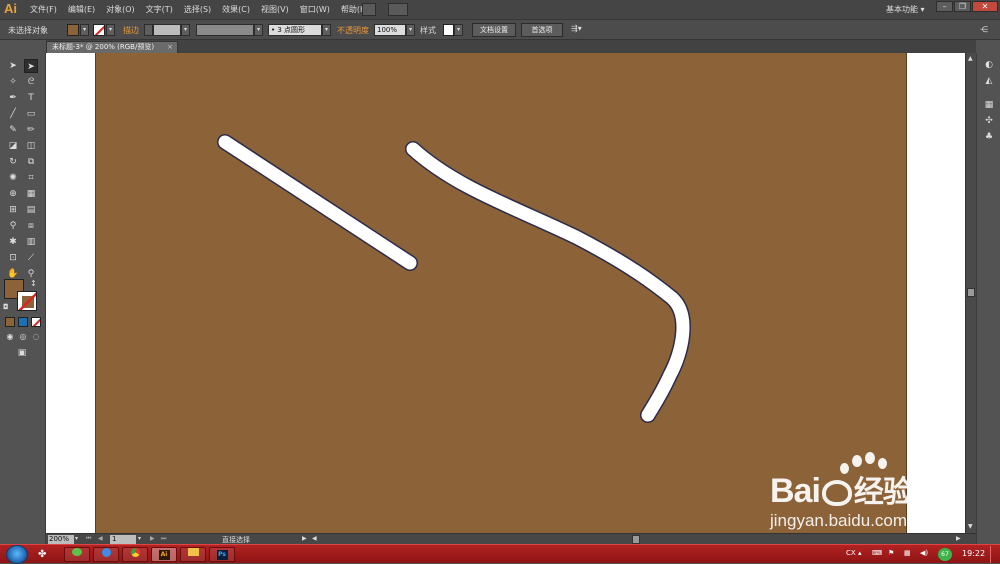  What do you see at coordinates (398, 9) in the screenshot?
I see `arrange-documents-button` at bounding box center [398, 9].